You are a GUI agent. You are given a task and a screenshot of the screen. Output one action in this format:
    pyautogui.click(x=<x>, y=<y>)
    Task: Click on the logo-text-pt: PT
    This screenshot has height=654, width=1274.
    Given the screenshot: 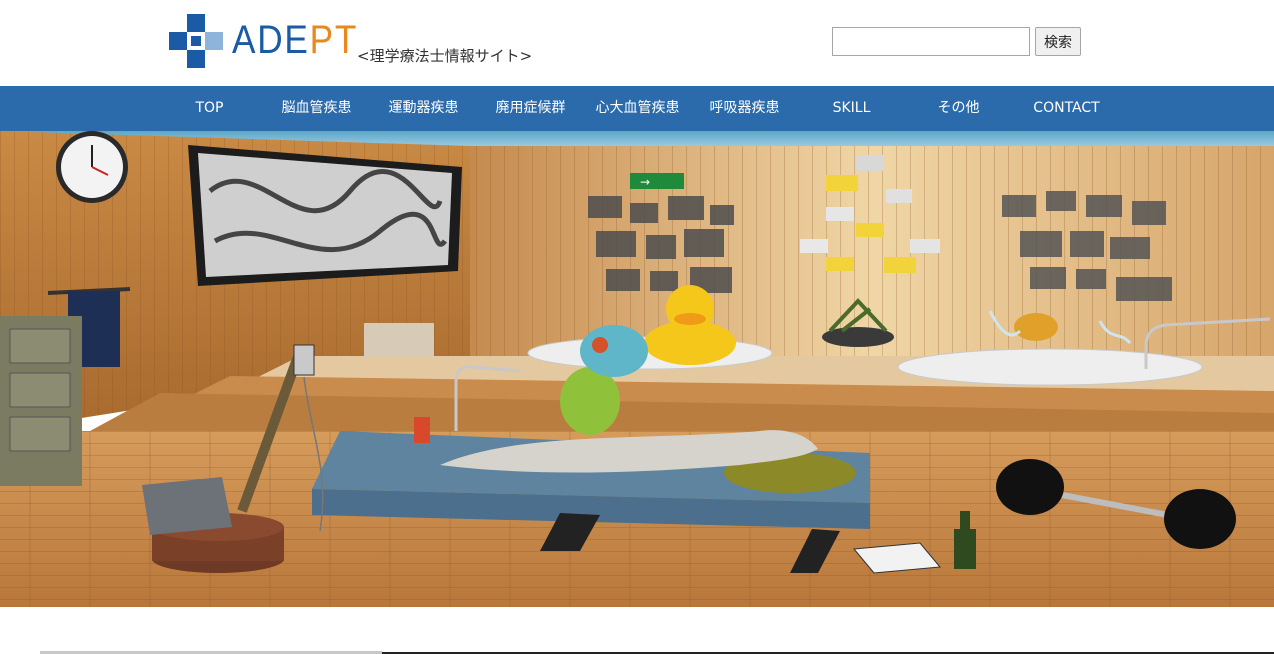 What is the action you would take?
    pyautogui.click(x=334, y=40)
    